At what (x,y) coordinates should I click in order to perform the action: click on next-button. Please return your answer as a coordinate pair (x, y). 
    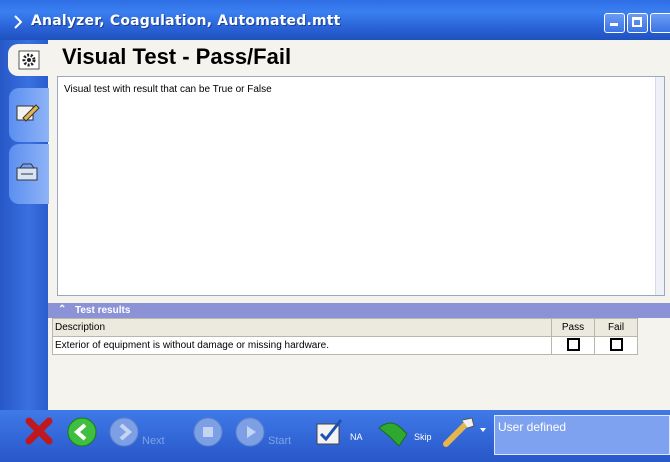
    Looking at the image, I should click on (124, 432).